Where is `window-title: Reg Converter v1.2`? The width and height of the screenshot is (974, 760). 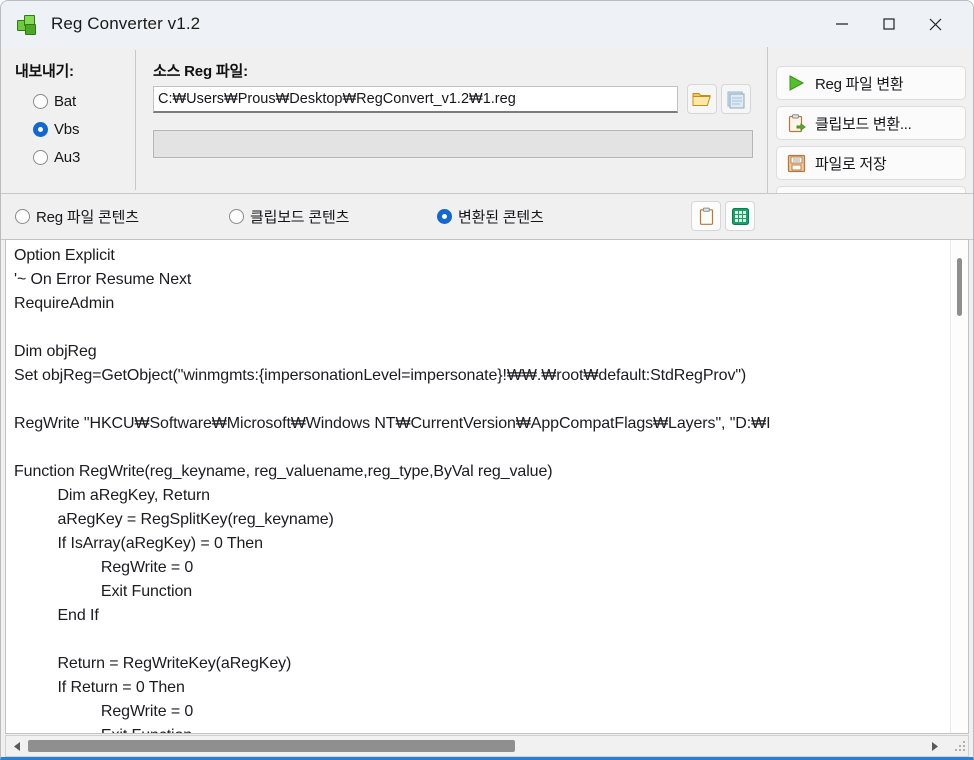 window-title: Reg Converter v1.2 is located at coordinates (126, 23).